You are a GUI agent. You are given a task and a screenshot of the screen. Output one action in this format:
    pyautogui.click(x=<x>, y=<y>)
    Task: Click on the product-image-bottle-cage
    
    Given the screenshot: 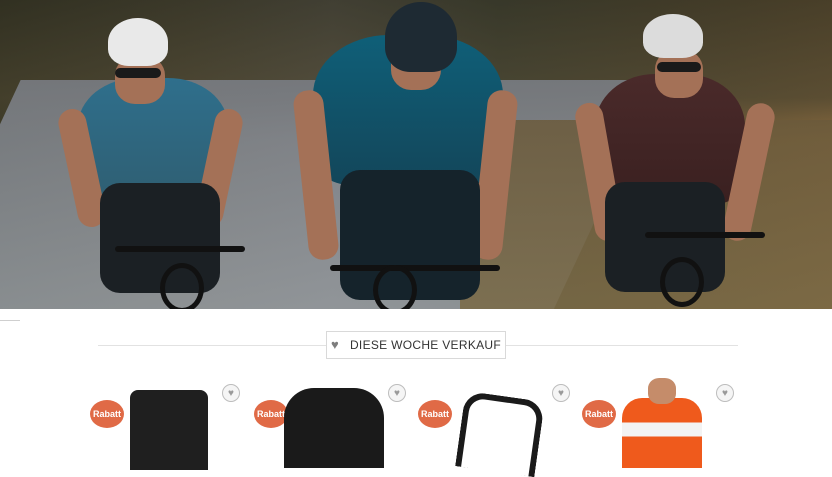 What is the action you would take?
    pyautogui.click(x=500, y=433)
    